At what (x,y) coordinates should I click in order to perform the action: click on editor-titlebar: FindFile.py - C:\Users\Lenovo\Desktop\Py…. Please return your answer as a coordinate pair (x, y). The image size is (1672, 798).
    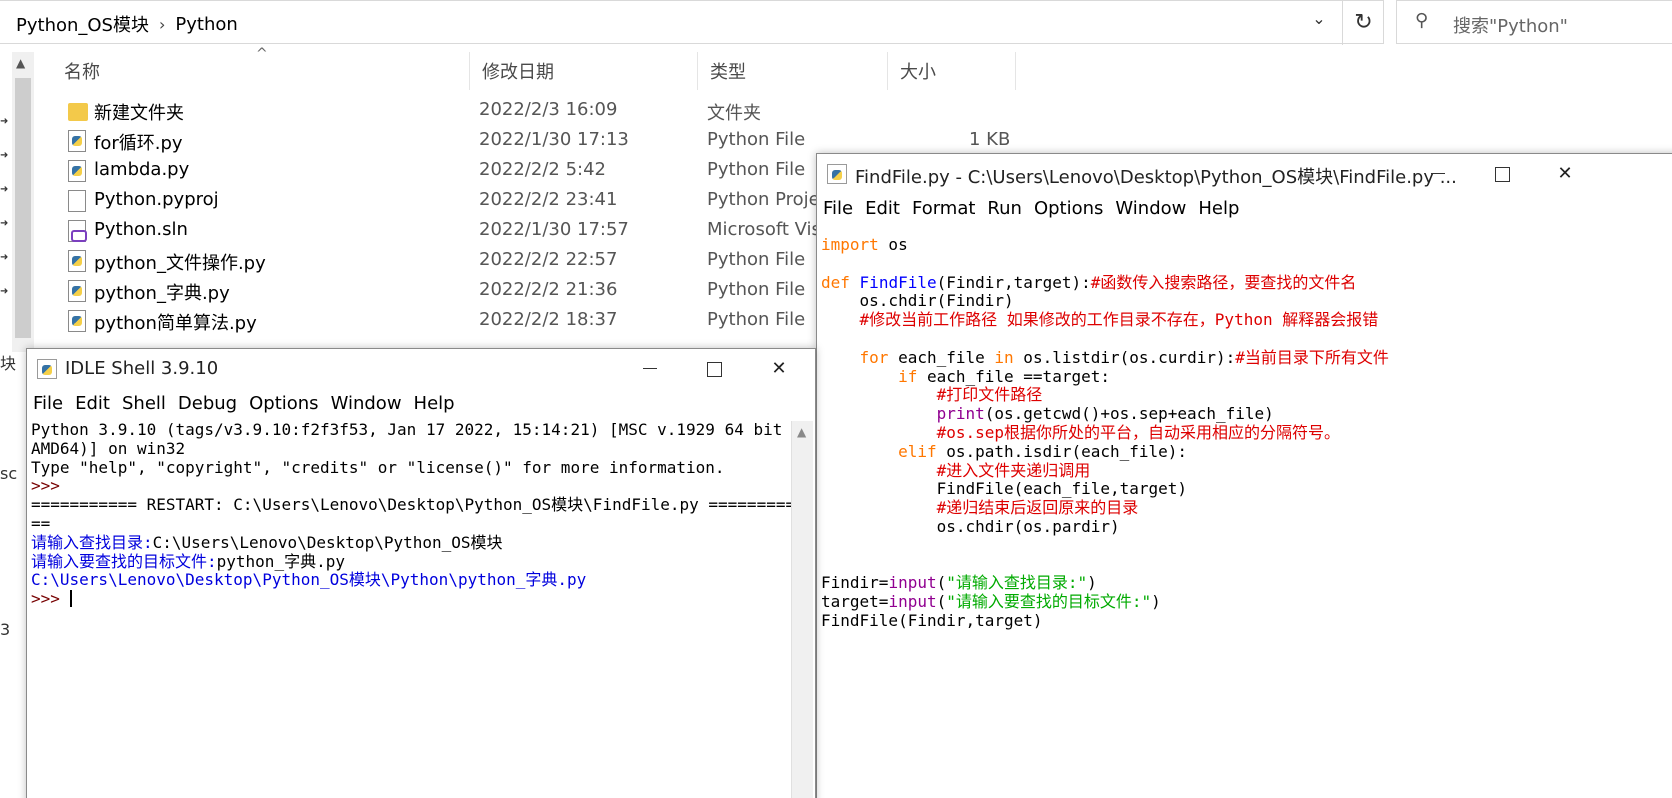
    Looking at the image, I should click on (1244, 174).